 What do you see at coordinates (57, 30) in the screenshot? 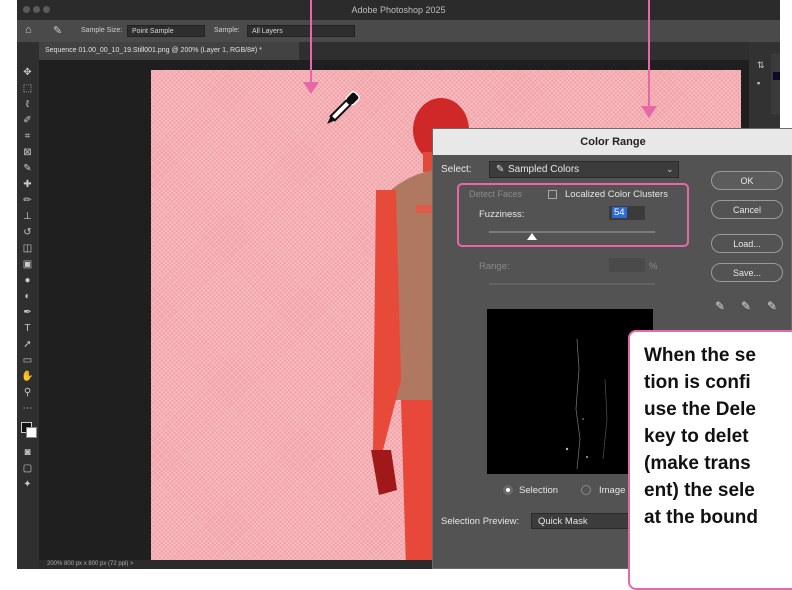
I see `eyedropper-tool-preset-icon: ✎` at bounding box center [57, 30].